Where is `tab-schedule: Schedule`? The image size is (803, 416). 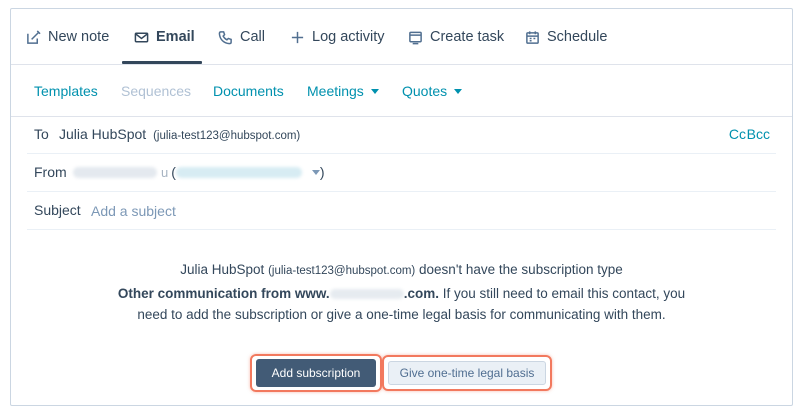 tab-schedule: Schedule is located at coordinates (566, 37).